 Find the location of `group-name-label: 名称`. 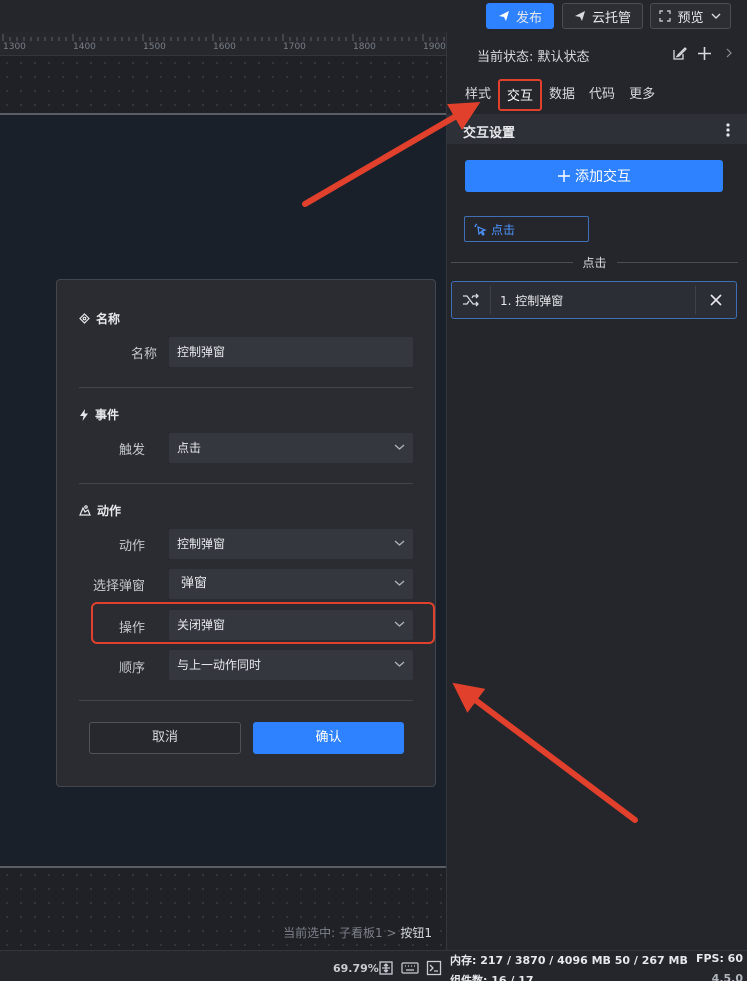

group-name-label: 名称 is located at coordinates (108, 319).